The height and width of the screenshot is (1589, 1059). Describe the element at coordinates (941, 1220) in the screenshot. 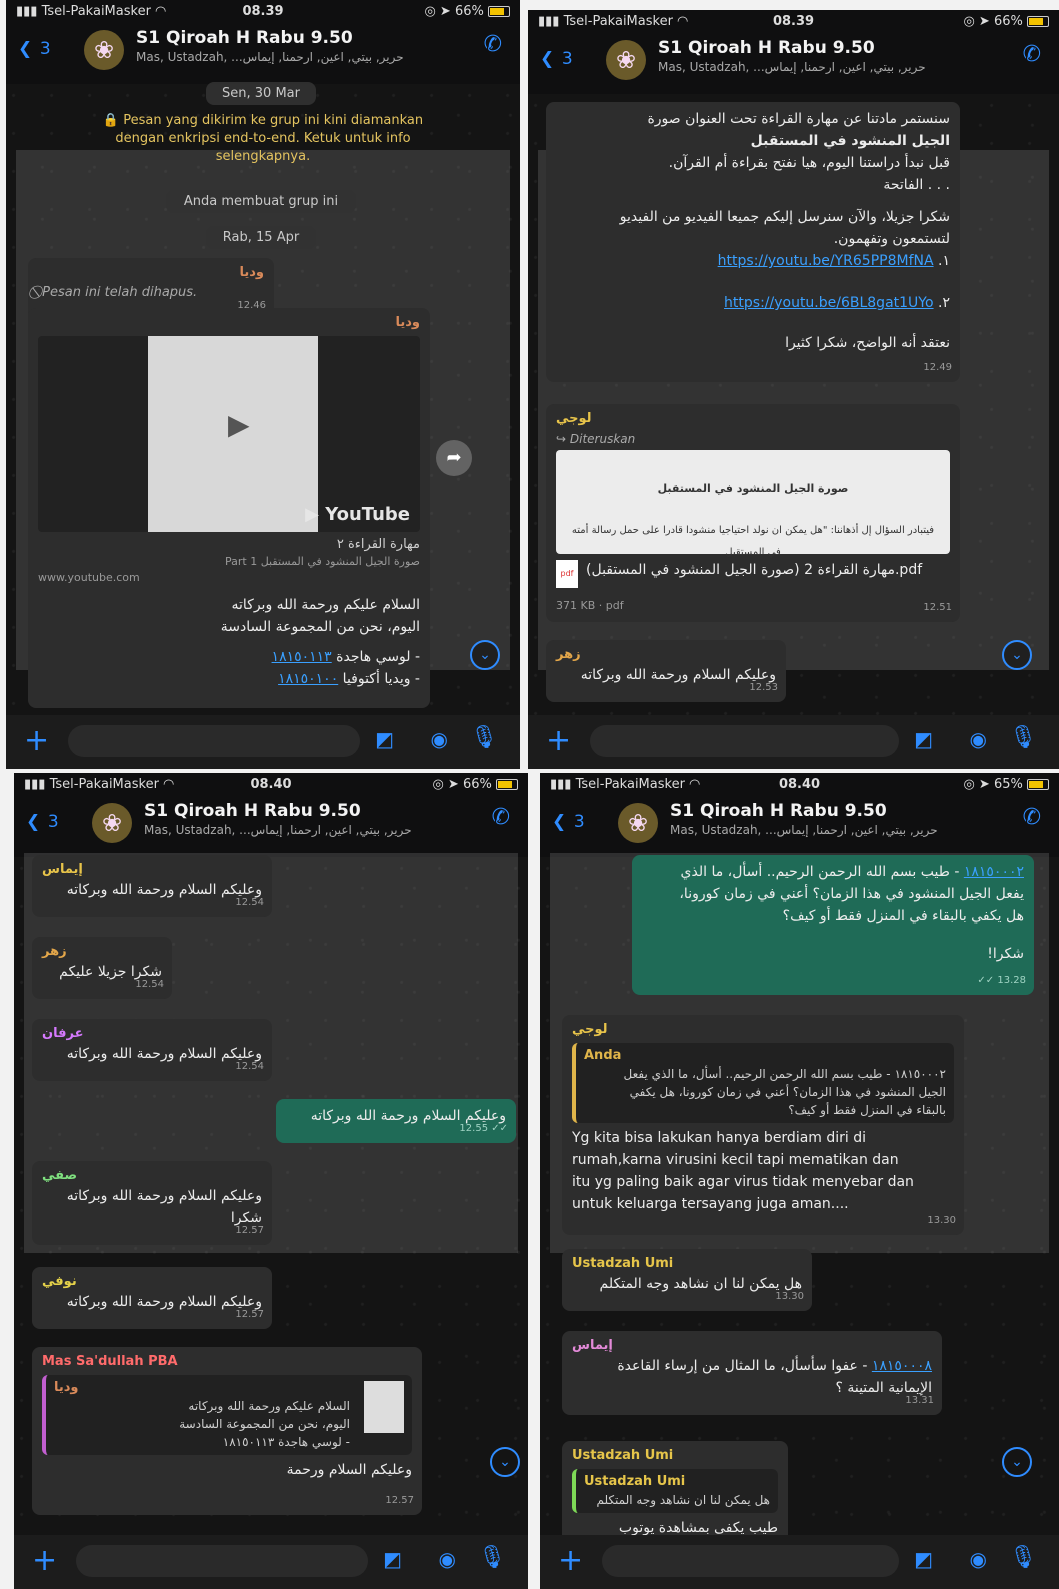

I see `message-time: 13.30` at that location.